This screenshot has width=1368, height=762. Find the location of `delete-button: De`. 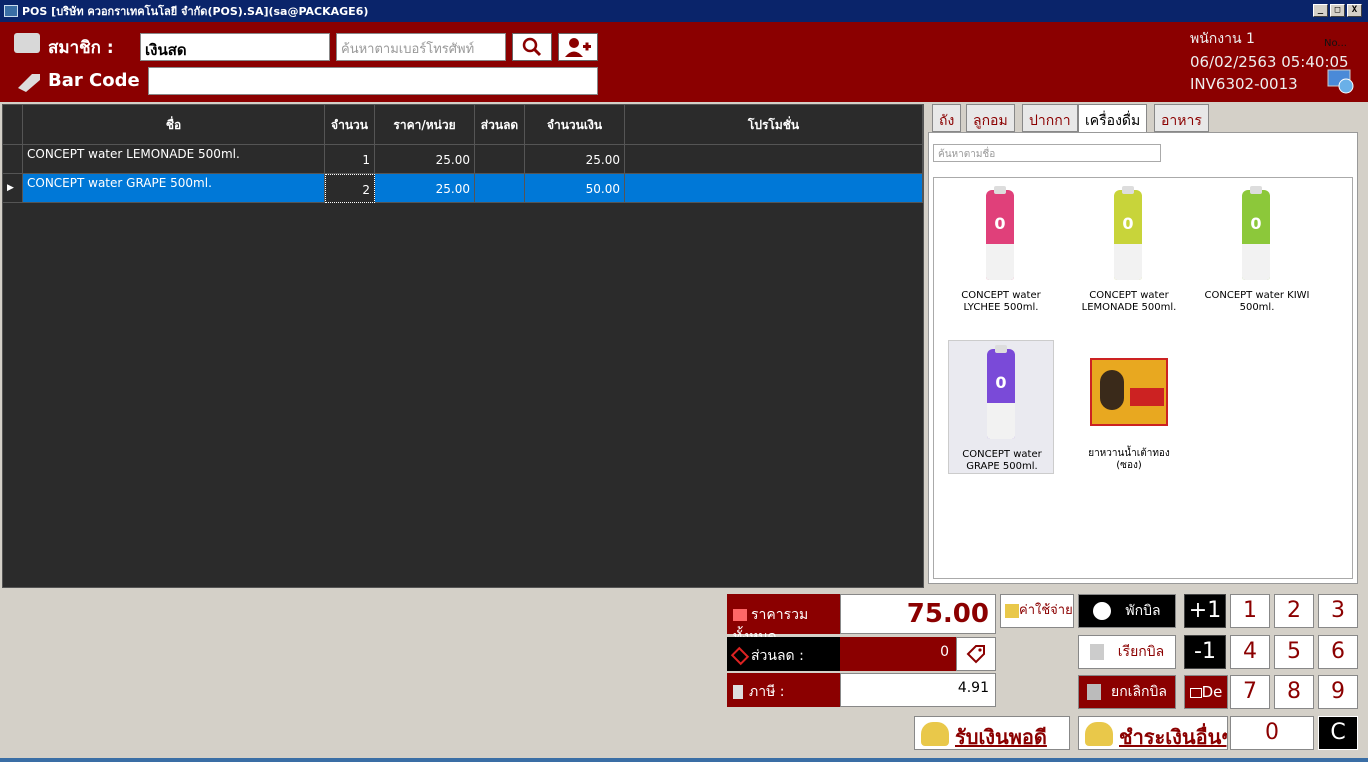

delete-button: De is located at coordinates (1206, 692).